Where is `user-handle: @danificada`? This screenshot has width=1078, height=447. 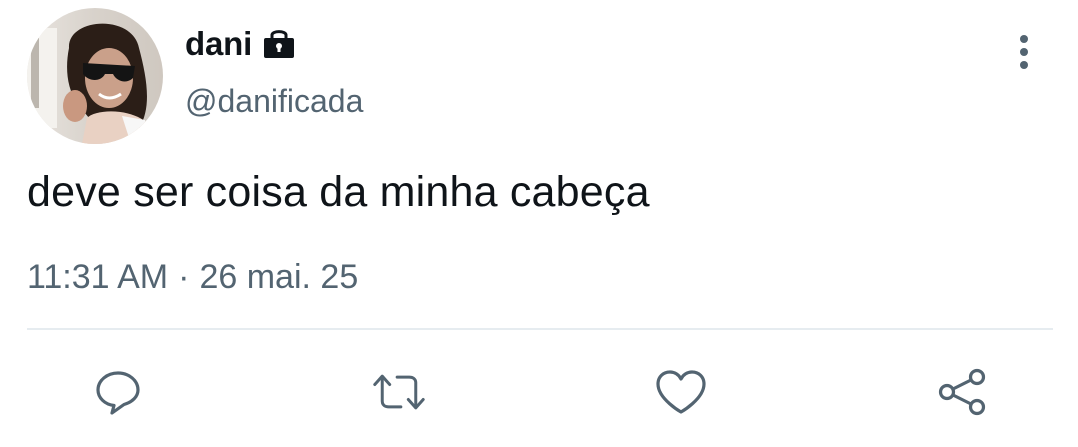 user-handle: @danificada is located at coordinates (274, 101).